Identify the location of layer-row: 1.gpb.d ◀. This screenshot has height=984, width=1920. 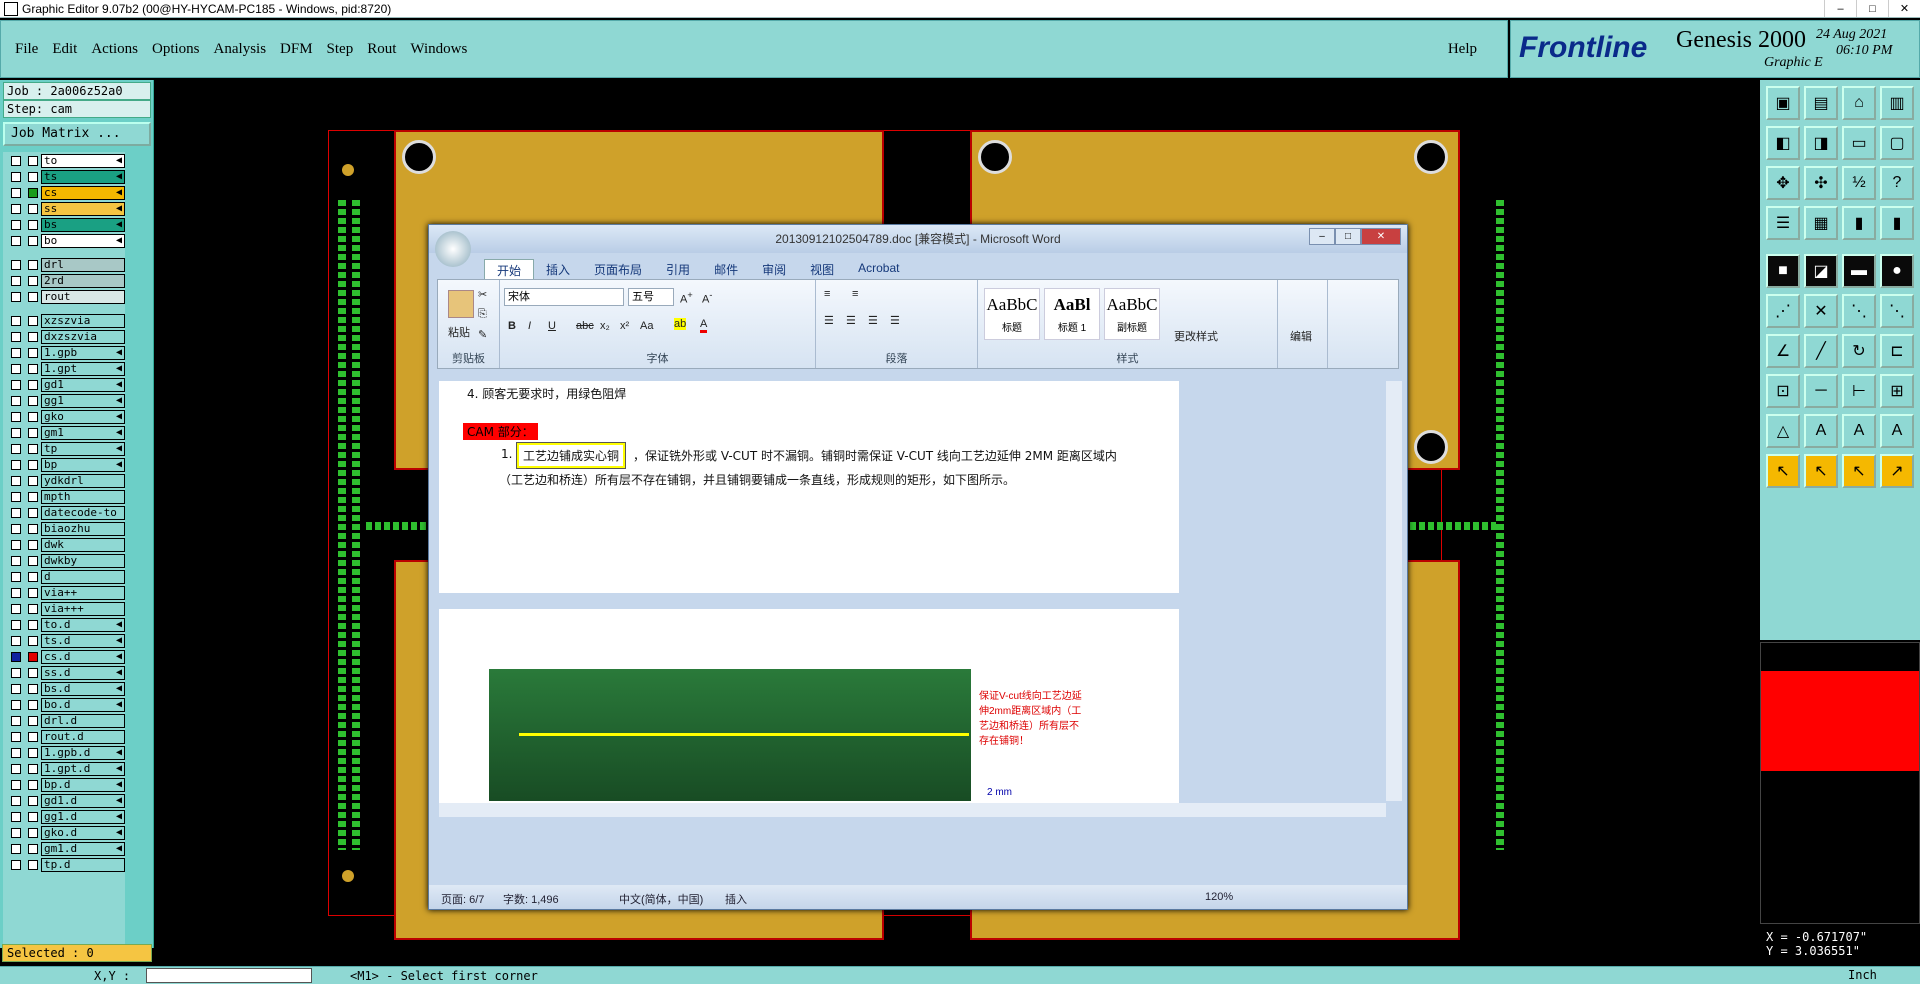
(64, 753).